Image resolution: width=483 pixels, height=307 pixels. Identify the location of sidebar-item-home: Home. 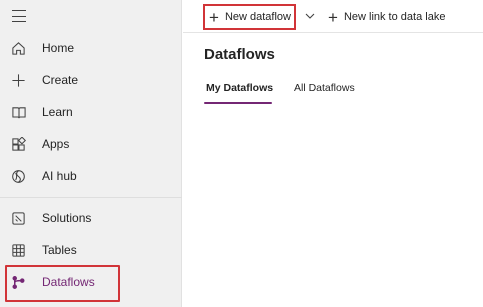
(91, 48).